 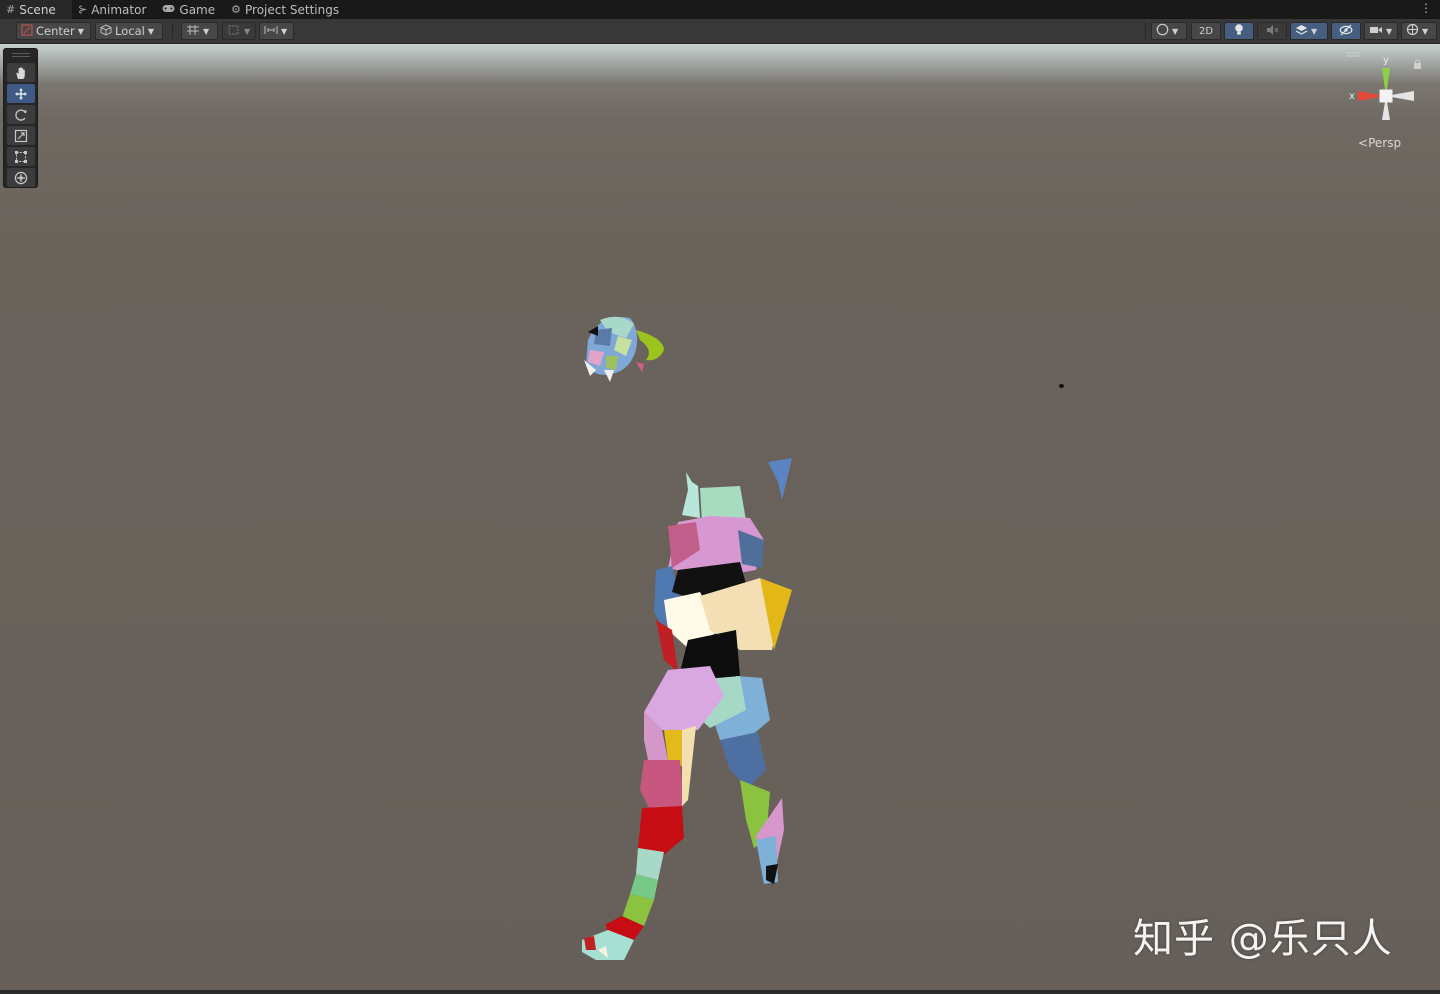 I want to click on rotate-tool-button, so click(x=21, y=114).